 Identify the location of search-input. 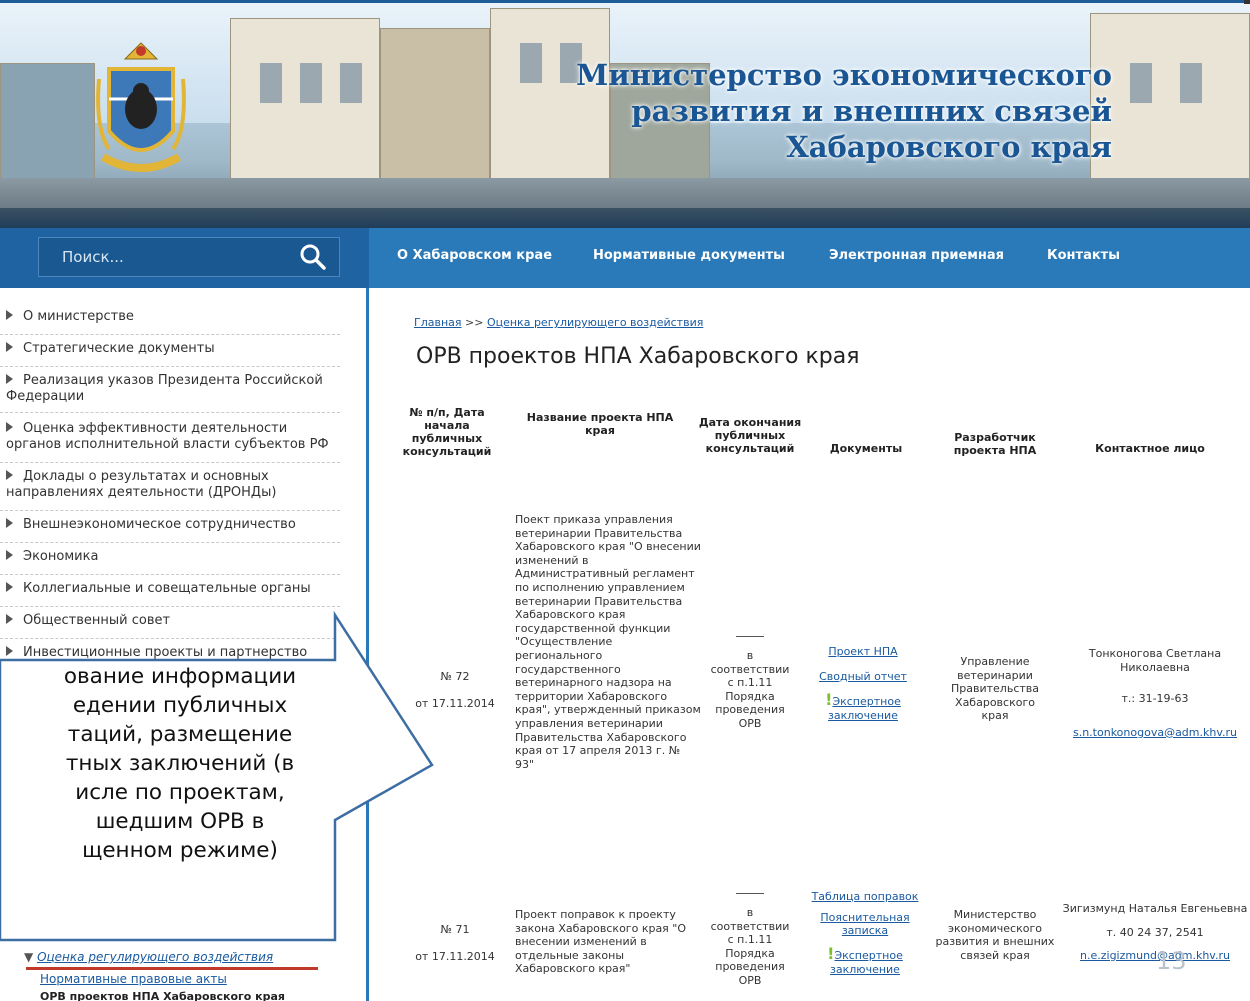
(177, 257).